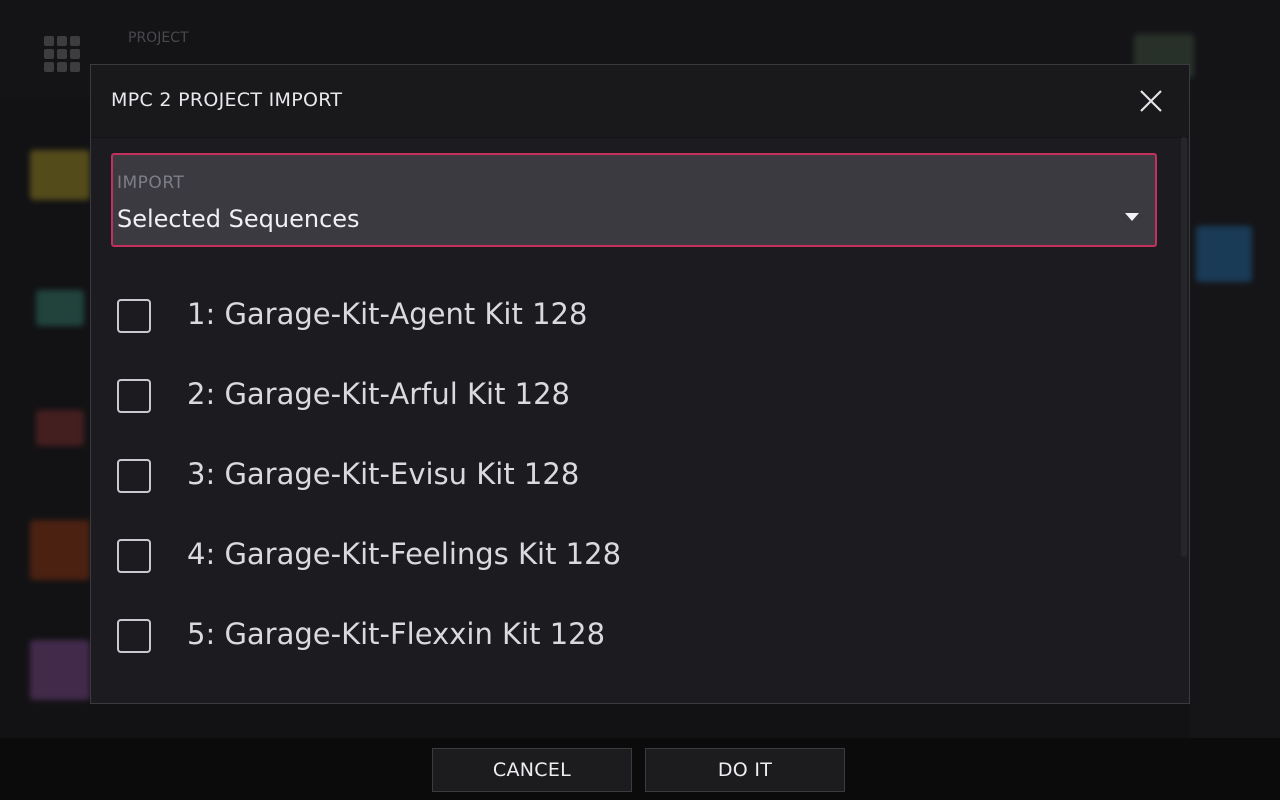  What do you see at coordinates (634, 200) in the screenshot?
I see `import-dropdown: IMPORT Selected Sequences` at bounding box center [634, 200].